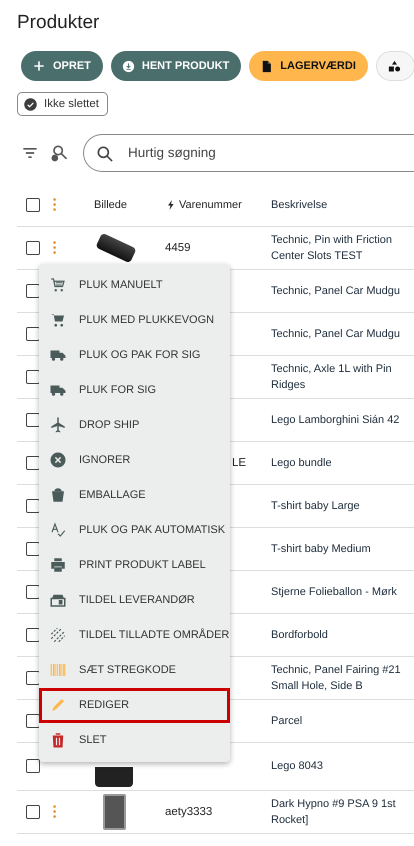  What do you see at coordinates (134, 740) in the screenshot?
I see `menu-item: SLET` at bounding box center [134, 740].